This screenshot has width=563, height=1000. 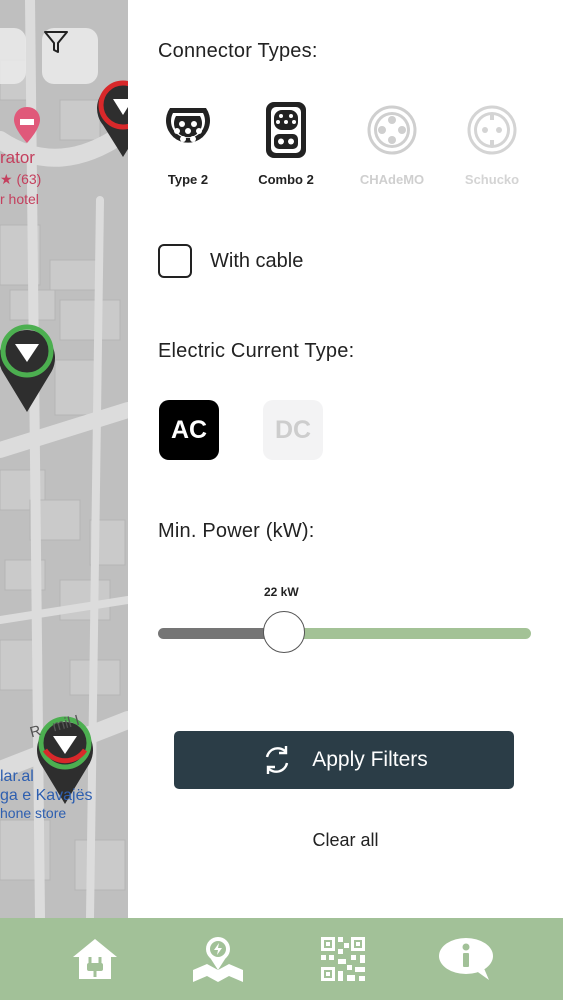 What do you see at coordinates (175, 261) in the screenshot?
I see `with-cable-checkbox` at bounding box center [175, 261].